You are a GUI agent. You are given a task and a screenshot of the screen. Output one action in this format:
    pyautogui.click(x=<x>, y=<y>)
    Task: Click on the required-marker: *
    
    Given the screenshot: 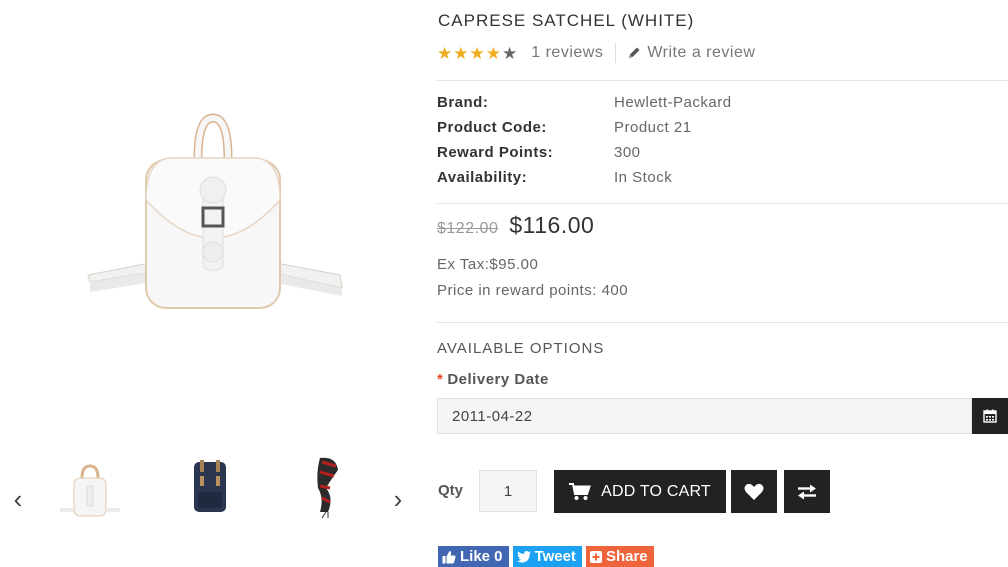 What is the action you would take?
    pyautogui.click(x=440, y=379)
    